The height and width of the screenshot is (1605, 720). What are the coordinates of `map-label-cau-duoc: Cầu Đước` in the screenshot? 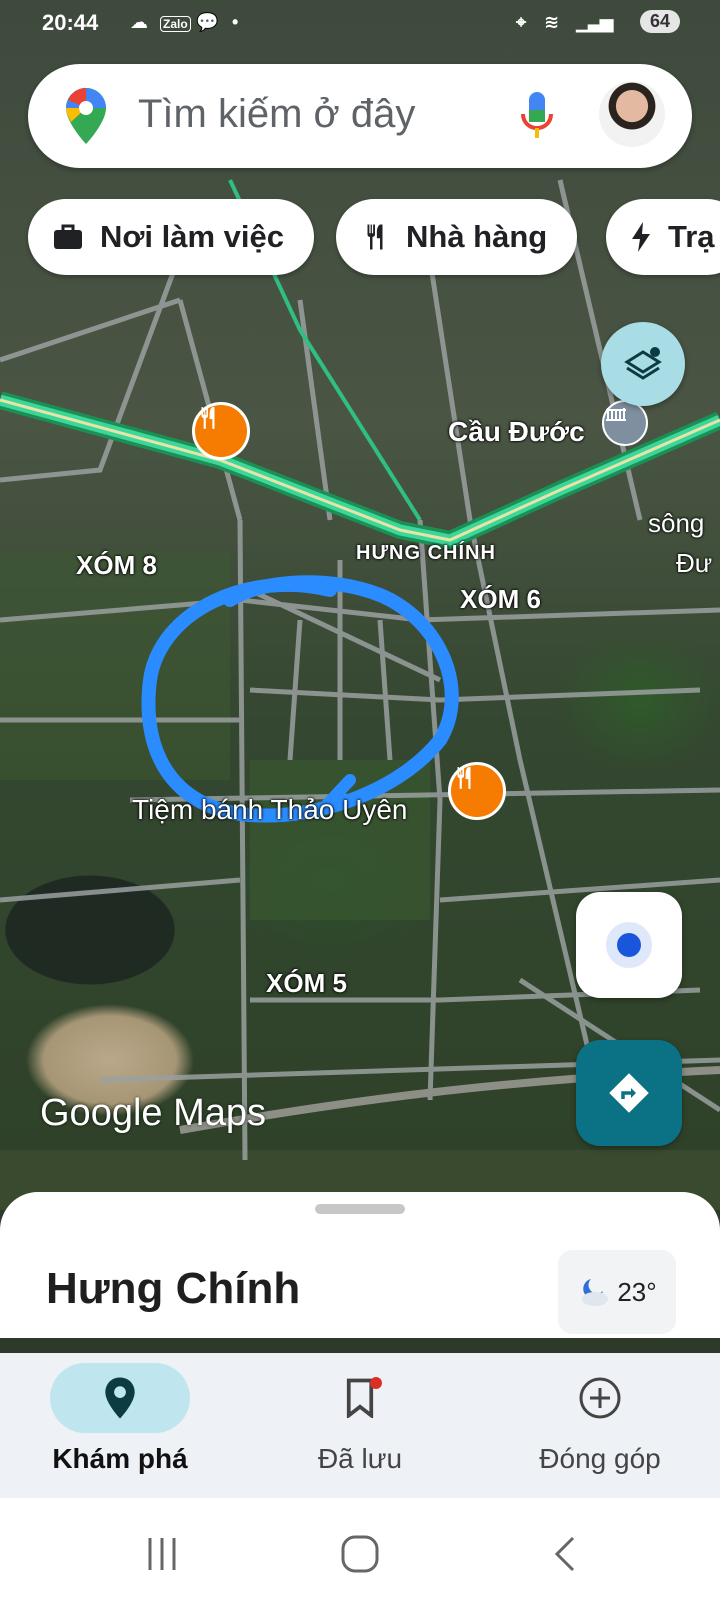 It's located at (516, 432).